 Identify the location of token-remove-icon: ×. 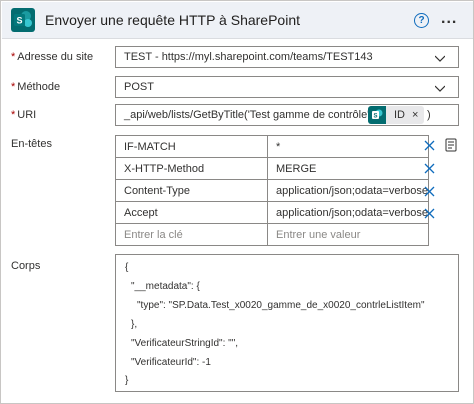
(415, 115).